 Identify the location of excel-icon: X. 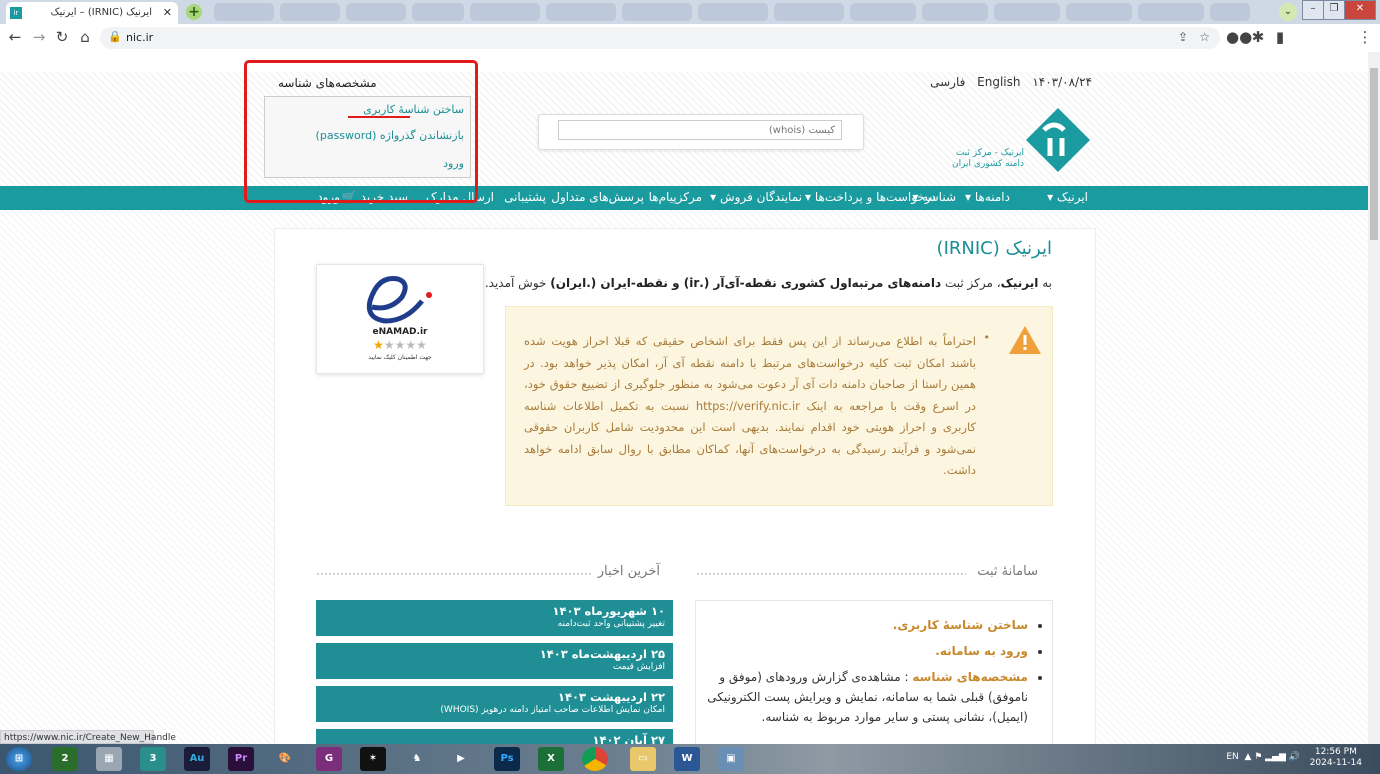
(551, 759).